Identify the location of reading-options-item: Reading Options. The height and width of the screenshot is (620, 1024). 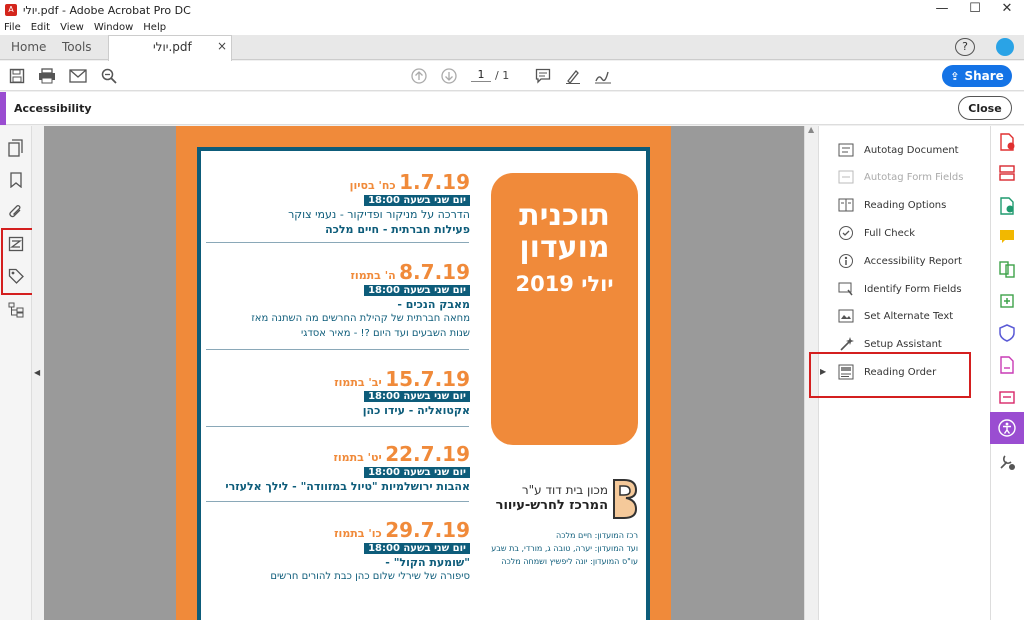
(891, 205).